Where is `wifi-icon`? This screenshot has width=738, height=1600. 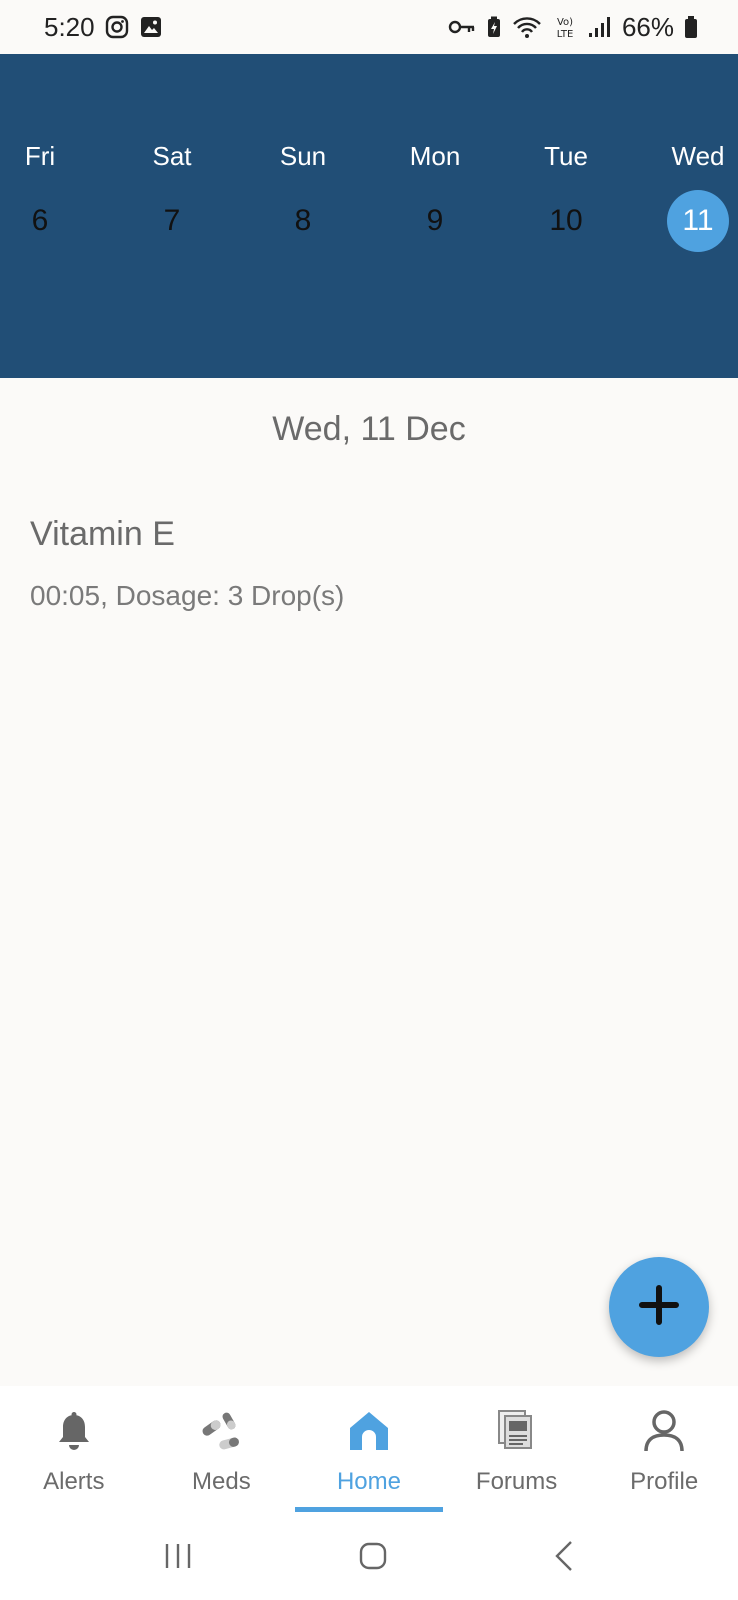 wifi-icon is located at coordinates (527, 27).